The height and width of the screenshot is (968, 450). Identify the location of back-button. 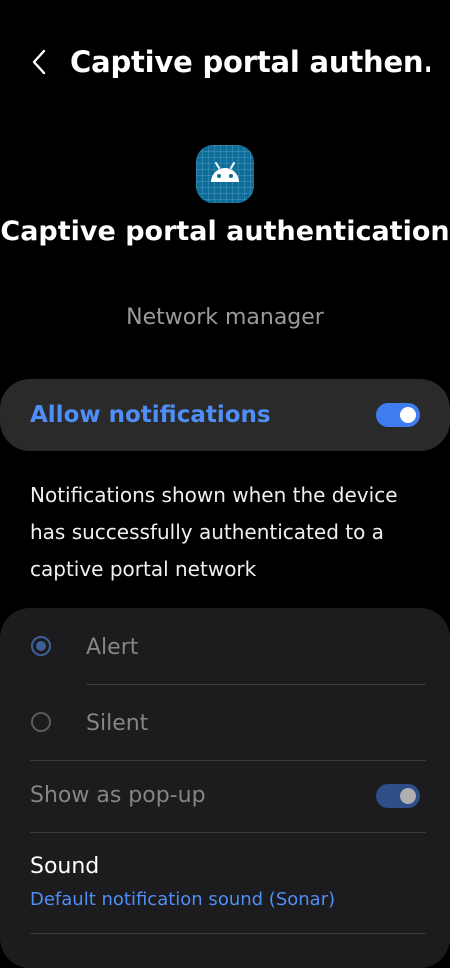
(40, 62).